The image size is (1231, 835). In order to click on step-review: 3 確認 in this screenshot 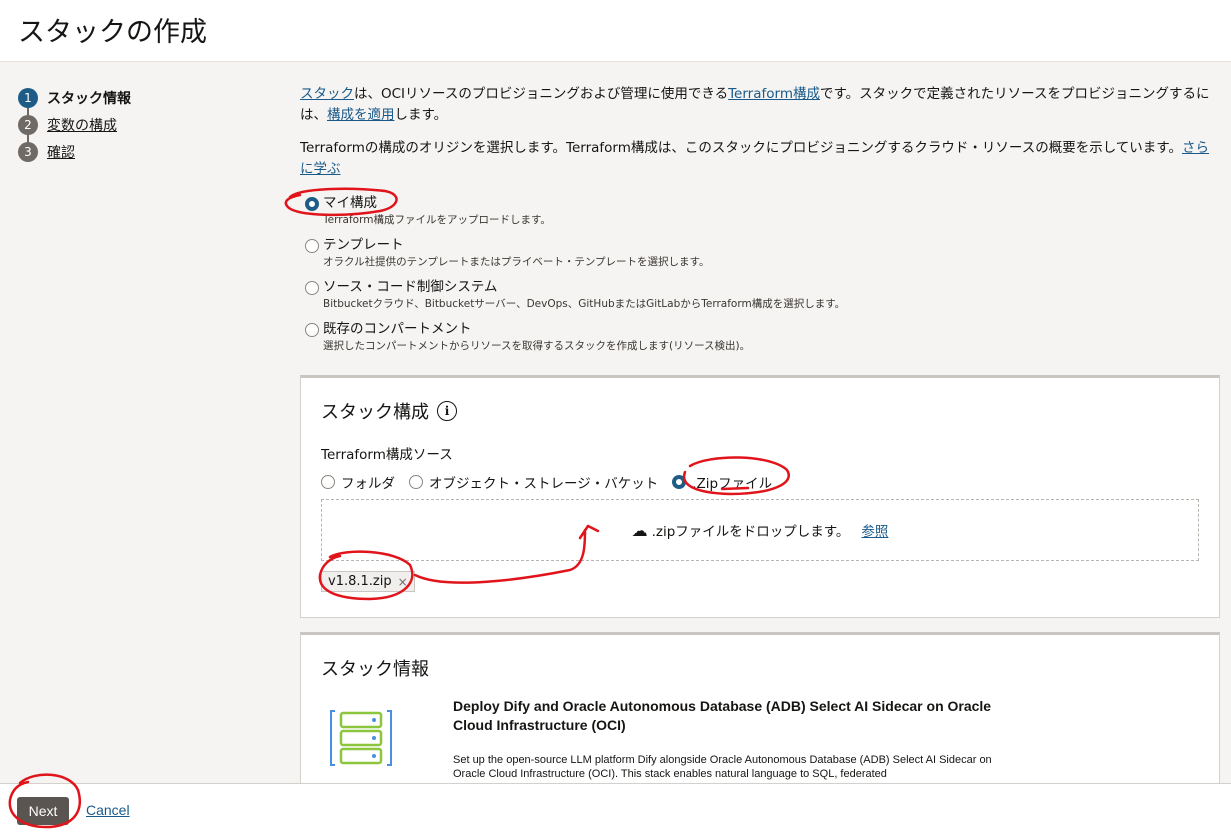, I will do `click(148, 151)`.